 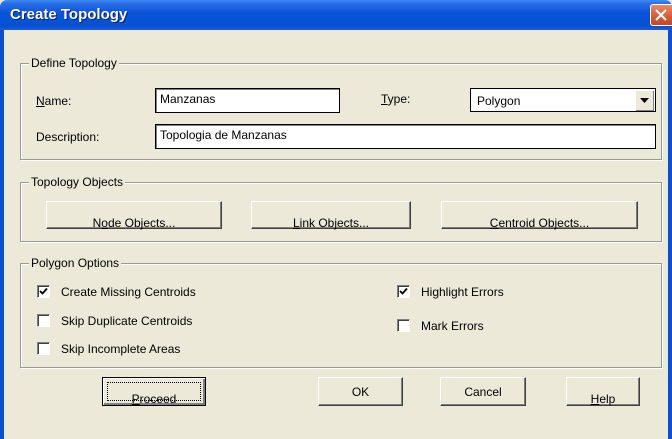 I want to click on title-bar: Create Topology, so click(x=336, y=15).